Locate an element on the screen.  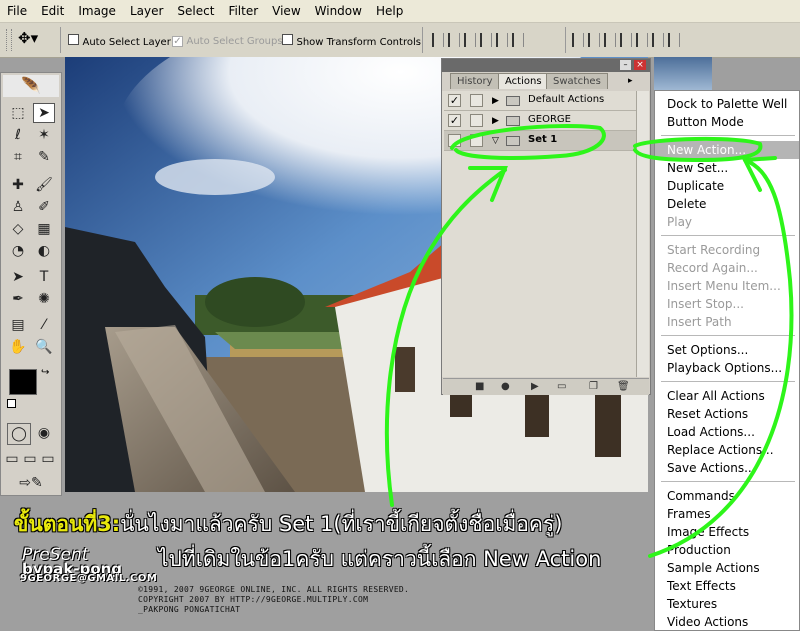
menu-item-duplicate: Duplicate is located at coordinates (727, 186).